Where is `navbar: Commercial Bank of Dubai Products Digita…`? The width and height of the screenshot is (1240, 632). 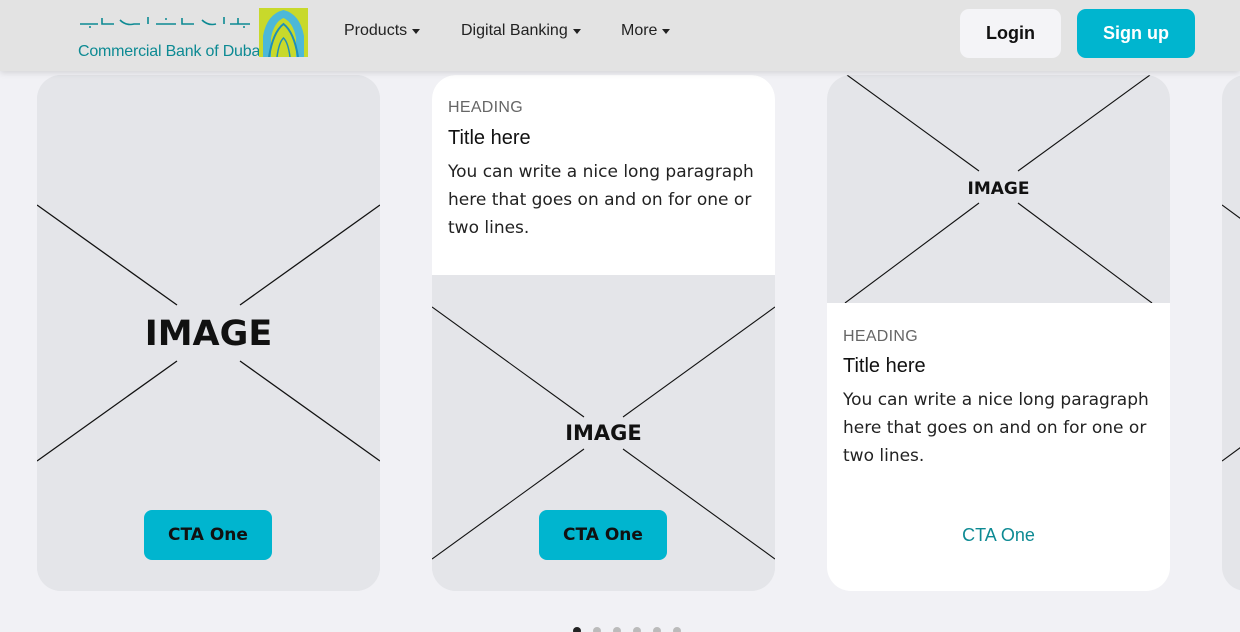
navbar: Commercial Bank of Dubai Products Digita… is located at coordinates (620, 35).